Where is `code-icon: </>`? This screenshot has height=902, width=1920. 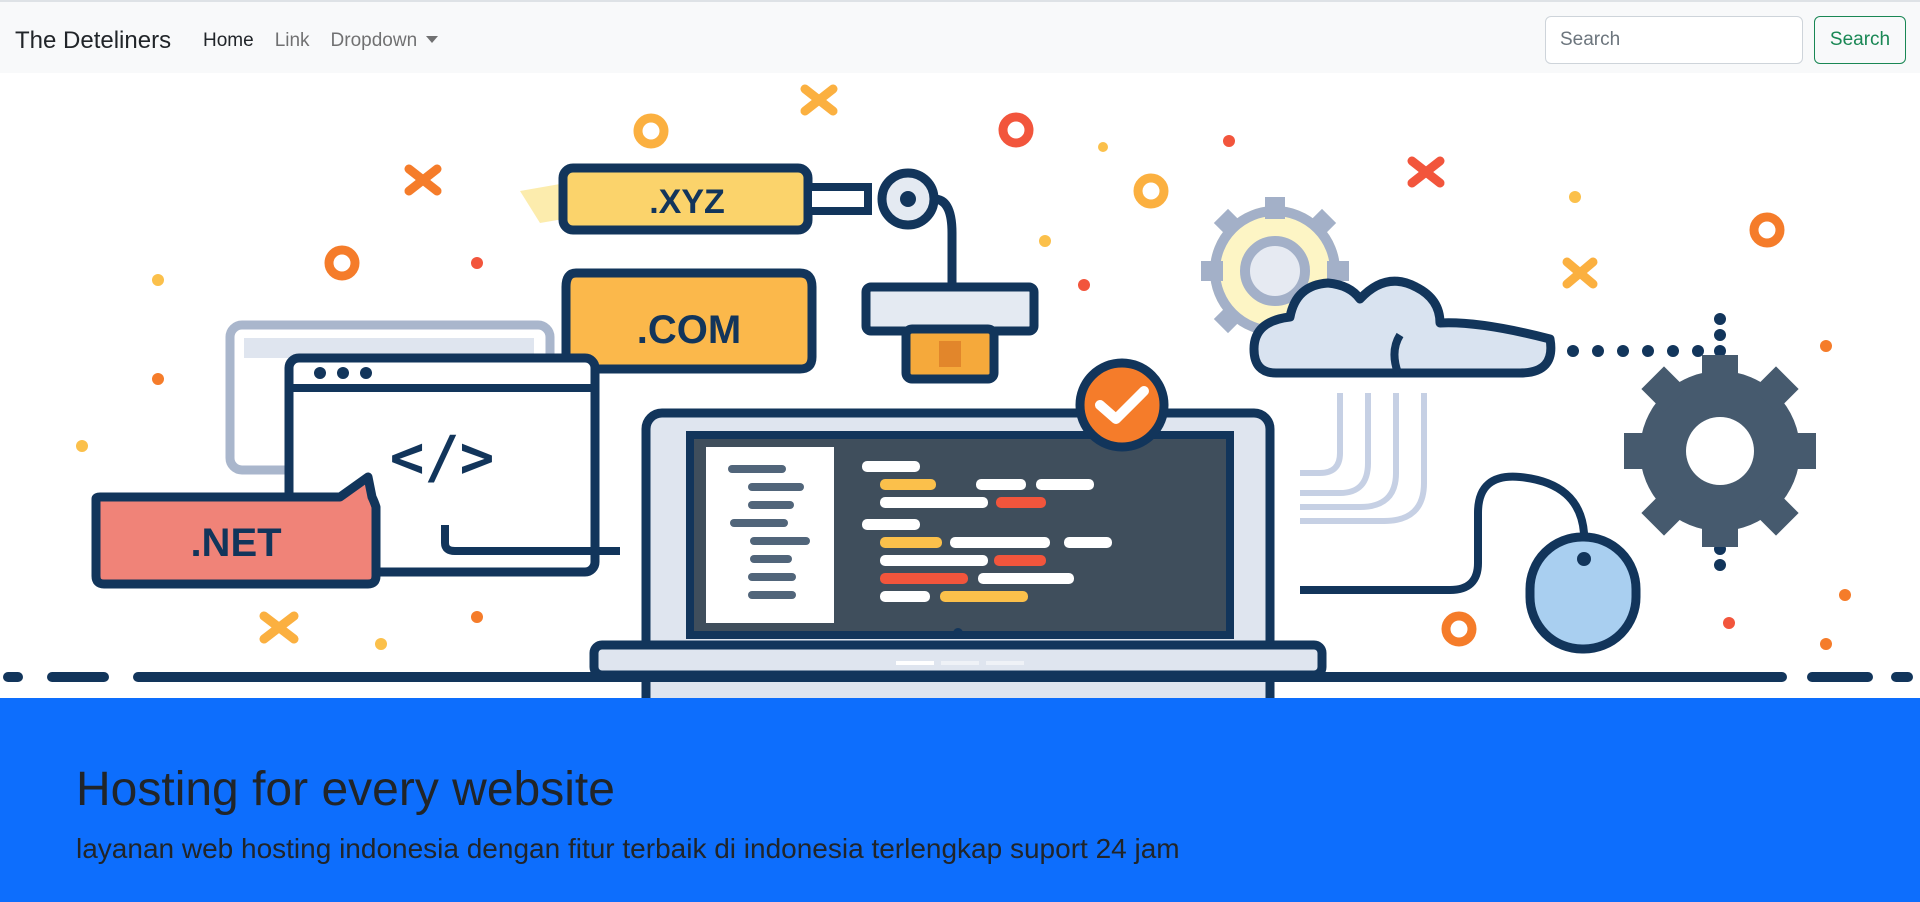 code-icon: </> is located at coordinates (442, 457).